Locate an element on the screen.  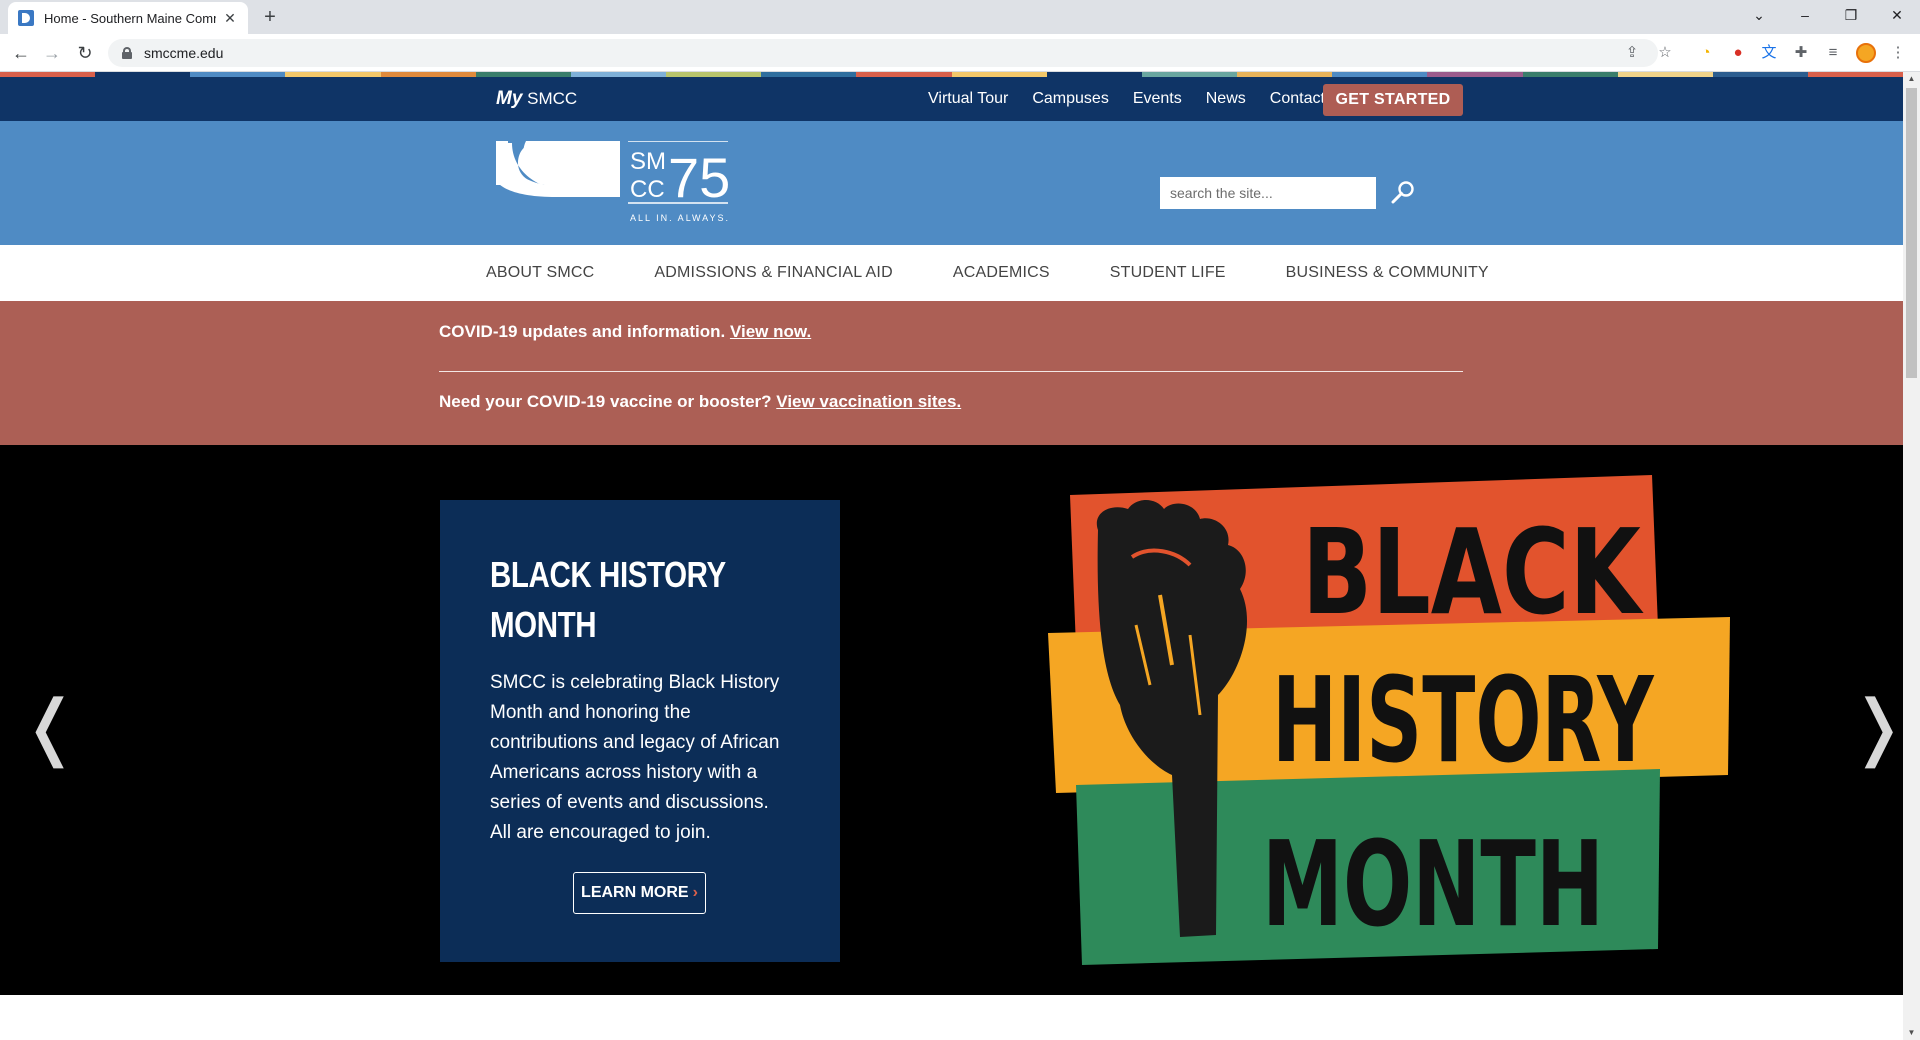
extension-red-icon: ● is located at coordinates (1738, 53).